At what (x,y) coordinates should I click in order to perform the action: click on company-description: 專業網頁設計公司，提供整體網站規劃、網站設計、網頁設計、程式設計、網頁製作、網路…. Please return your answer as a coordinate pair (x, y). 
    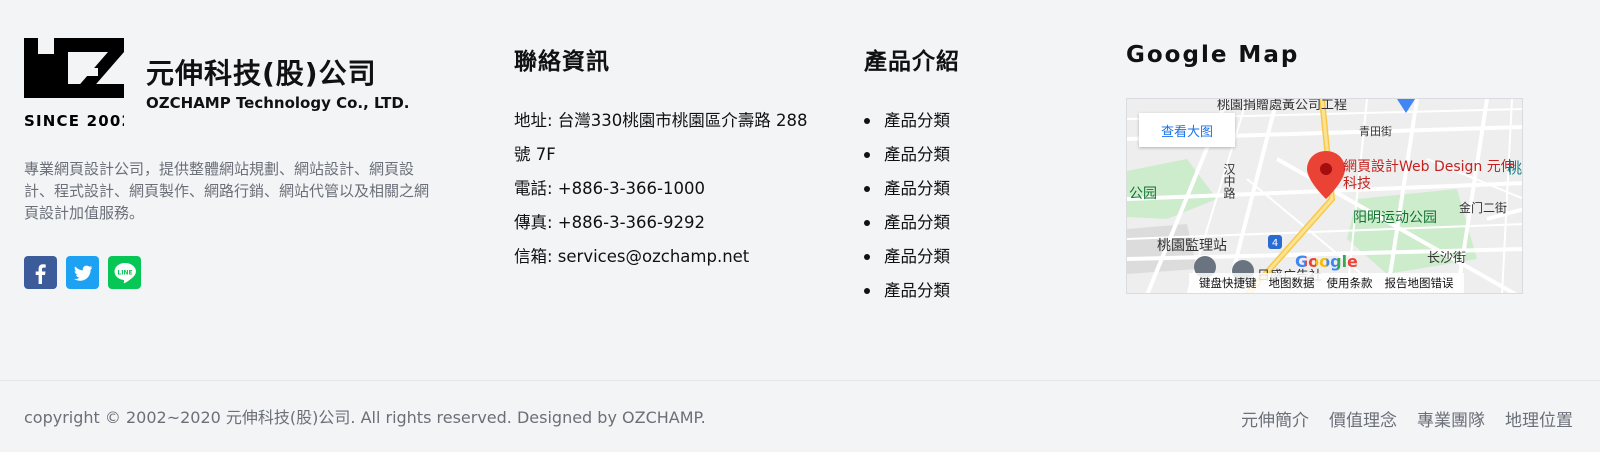
    Looking at the image, I should click on (227, 191).